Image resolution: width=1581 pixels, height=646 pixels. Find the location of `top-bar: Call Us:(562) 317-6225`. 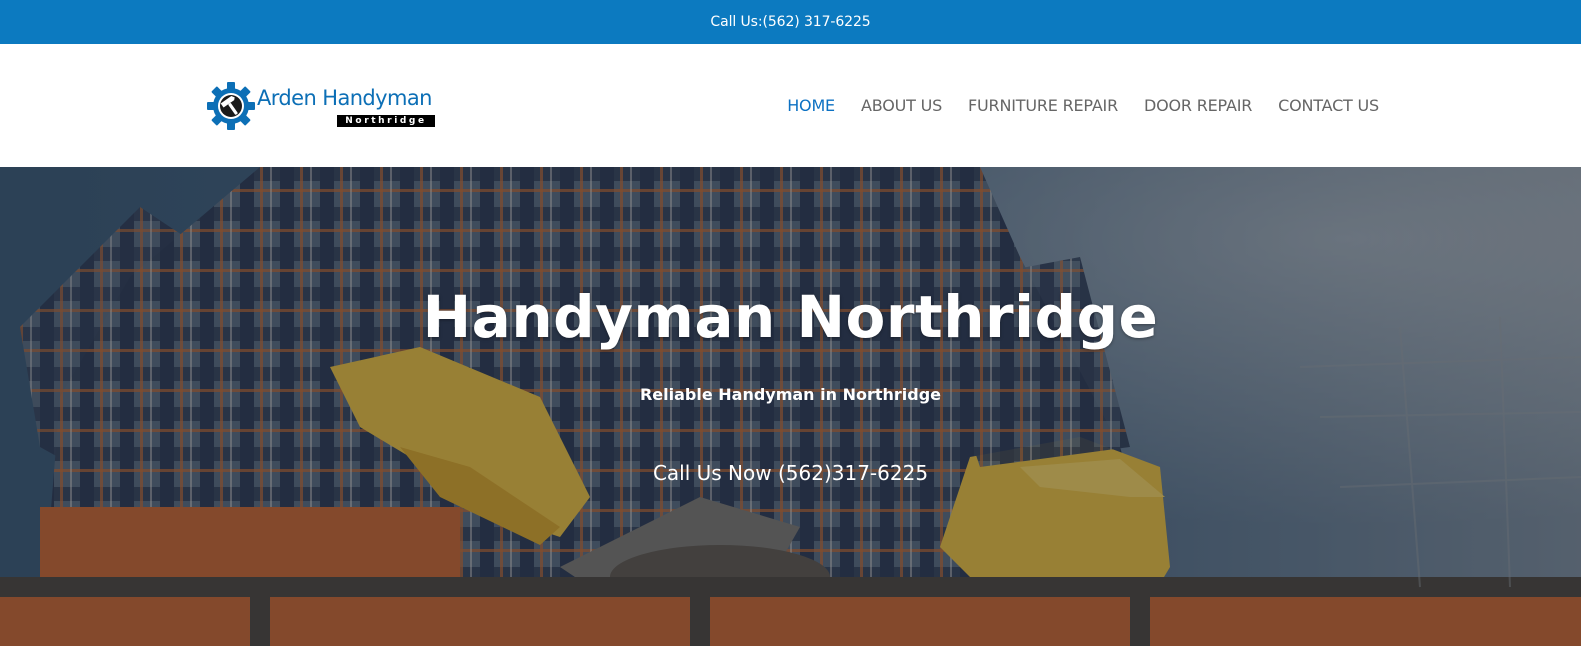

top-bar: Call Us:(562) 317-6225 is located at coordinates (790, 22).